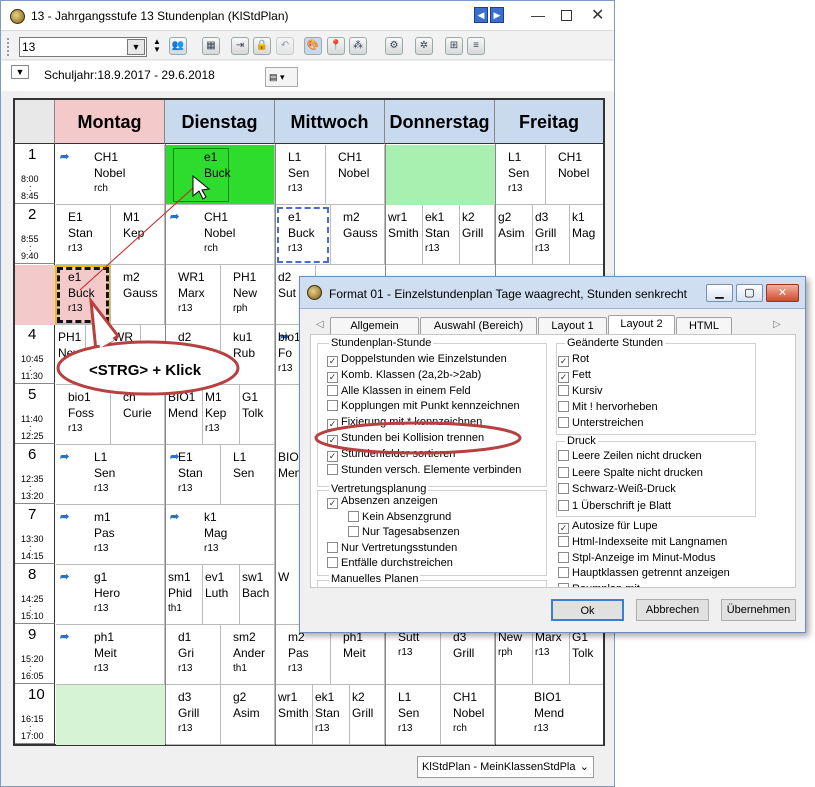 Image resolution: width=815 pixels, height=787 pixels. Describe the element at coordinates (642, 542) in the screenshot. I see `checkbox-option: Html-Indexseite mit Langnamen` at that location.